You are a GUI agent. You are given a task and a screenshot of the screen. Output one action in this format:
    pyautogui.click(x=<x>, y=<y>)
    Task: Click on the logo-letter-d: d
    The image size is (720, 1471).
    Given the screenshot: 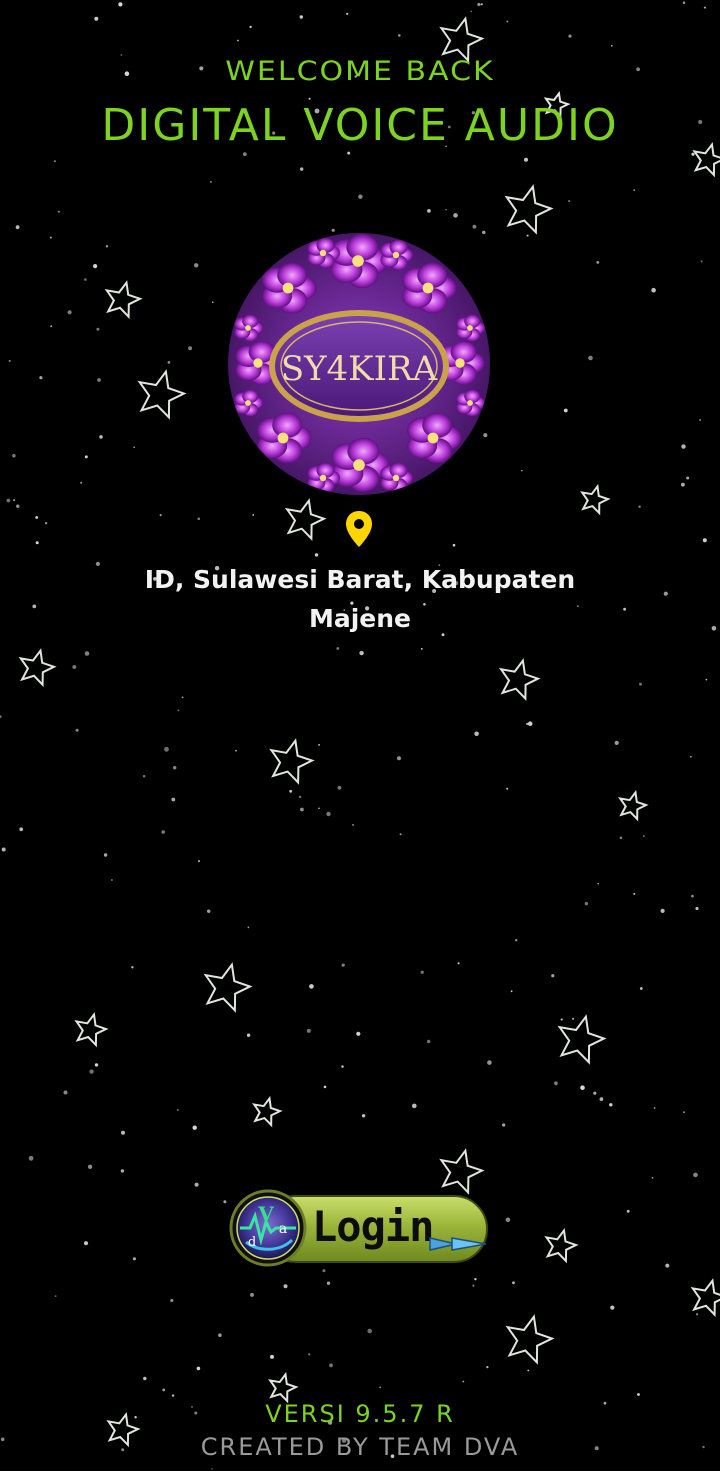 What is the action you would take?
    pyautogui.click(x=252, y=1242)
    